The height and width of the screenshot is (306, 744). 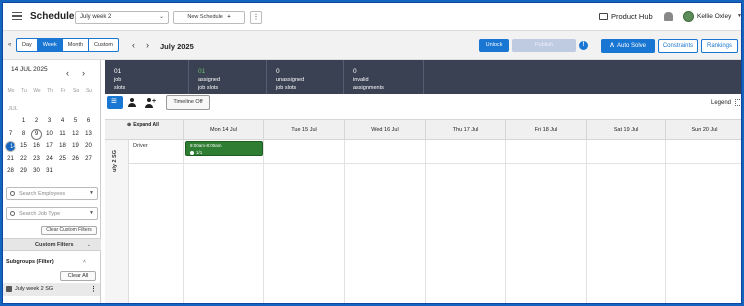 I want to click on calendar-day: 30, so click(x=36, y=171).